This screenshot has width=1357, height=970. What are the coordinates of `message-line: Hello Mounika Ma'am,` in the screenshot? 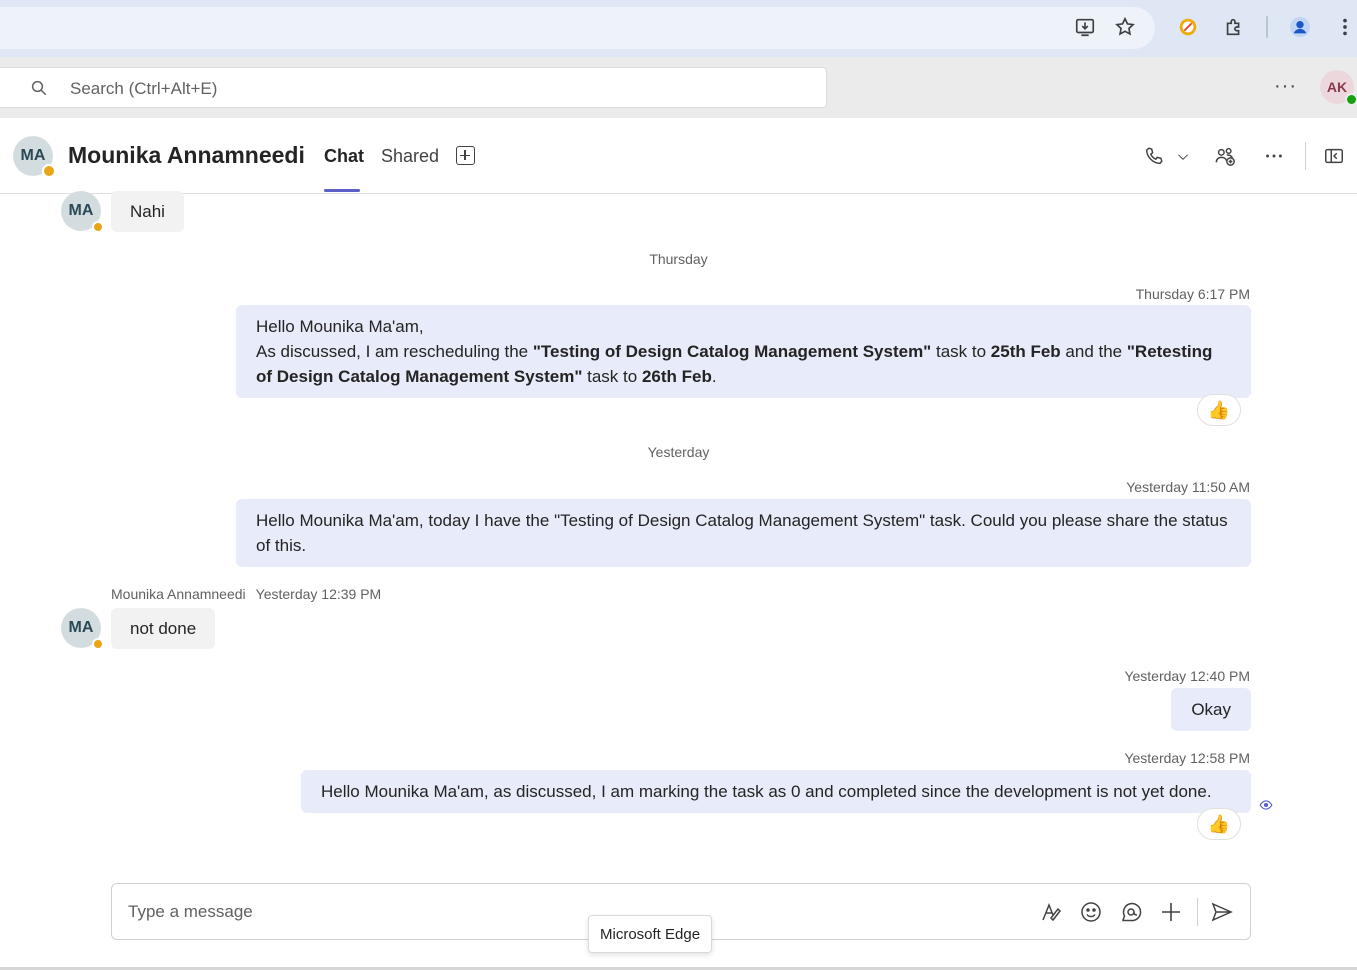 It's located at (340, 326).